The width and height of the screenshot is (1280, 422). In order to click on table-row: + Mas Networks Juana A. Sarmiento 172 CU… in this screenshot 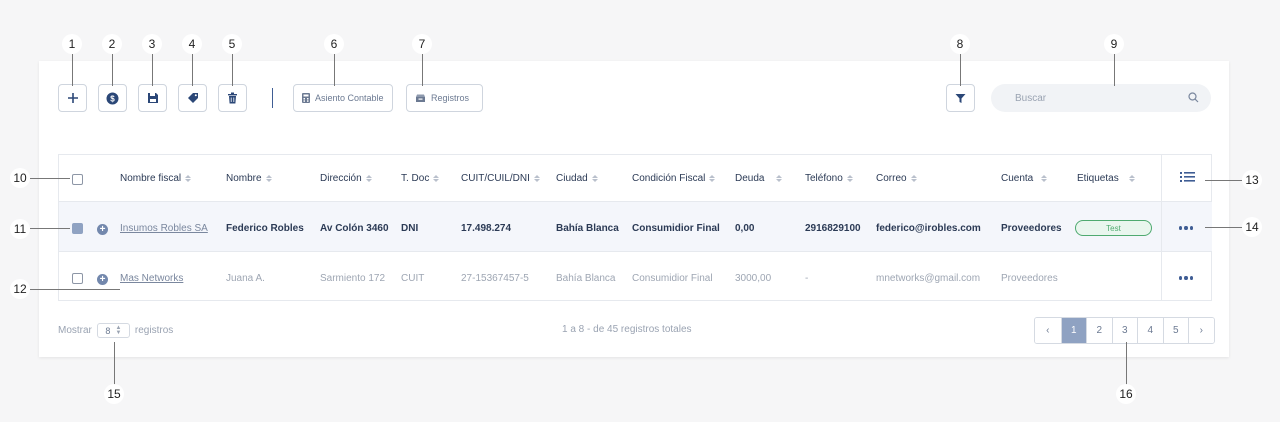, I will do `click(635, 277)`.